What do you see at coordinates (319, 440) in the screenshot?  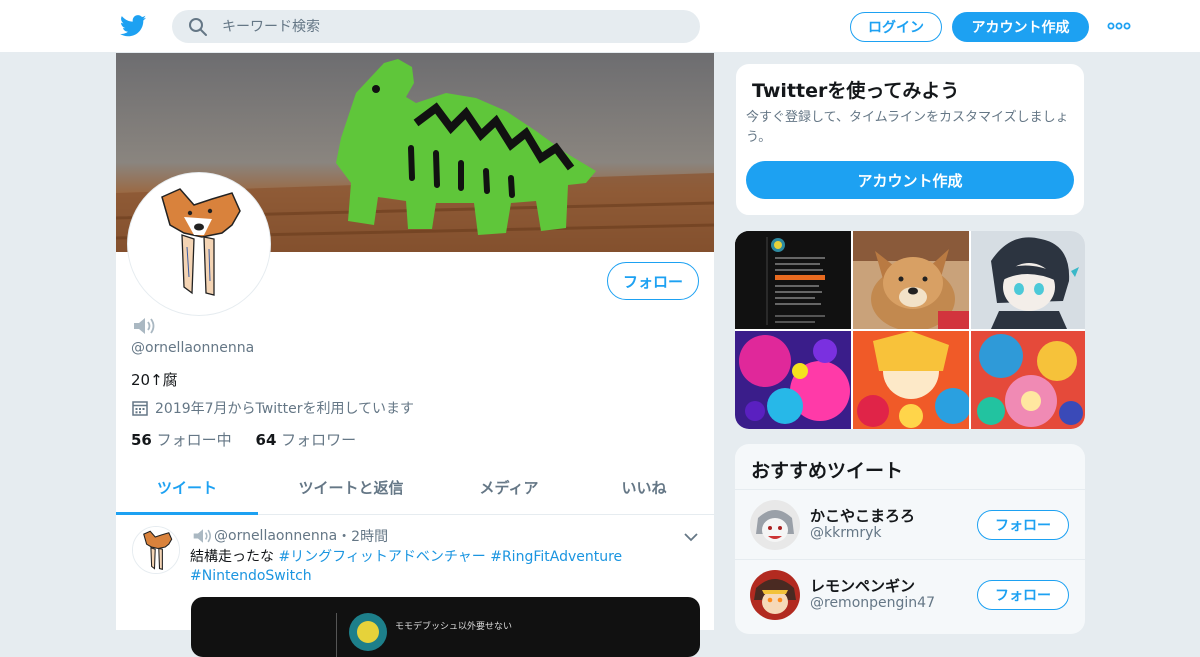 I see `followers-label: フォロワー` at bounding box center [319, 440].